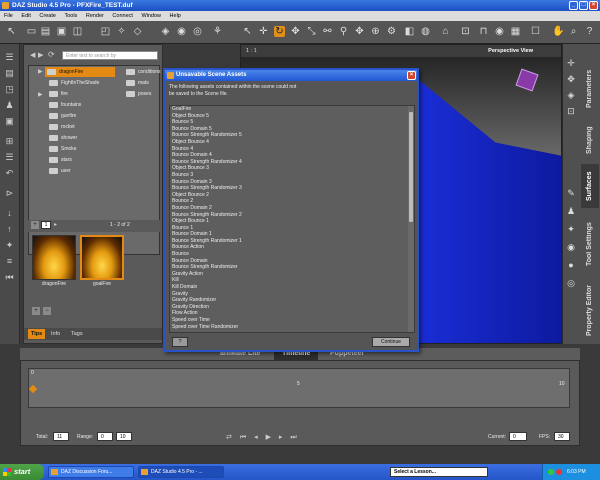 This screenshot has height=480, width=600. What do you see at coordinates (292, 320) in the screenshot?
I see `asset-list-item: Speed over Time` at bounding box center [292, 320].